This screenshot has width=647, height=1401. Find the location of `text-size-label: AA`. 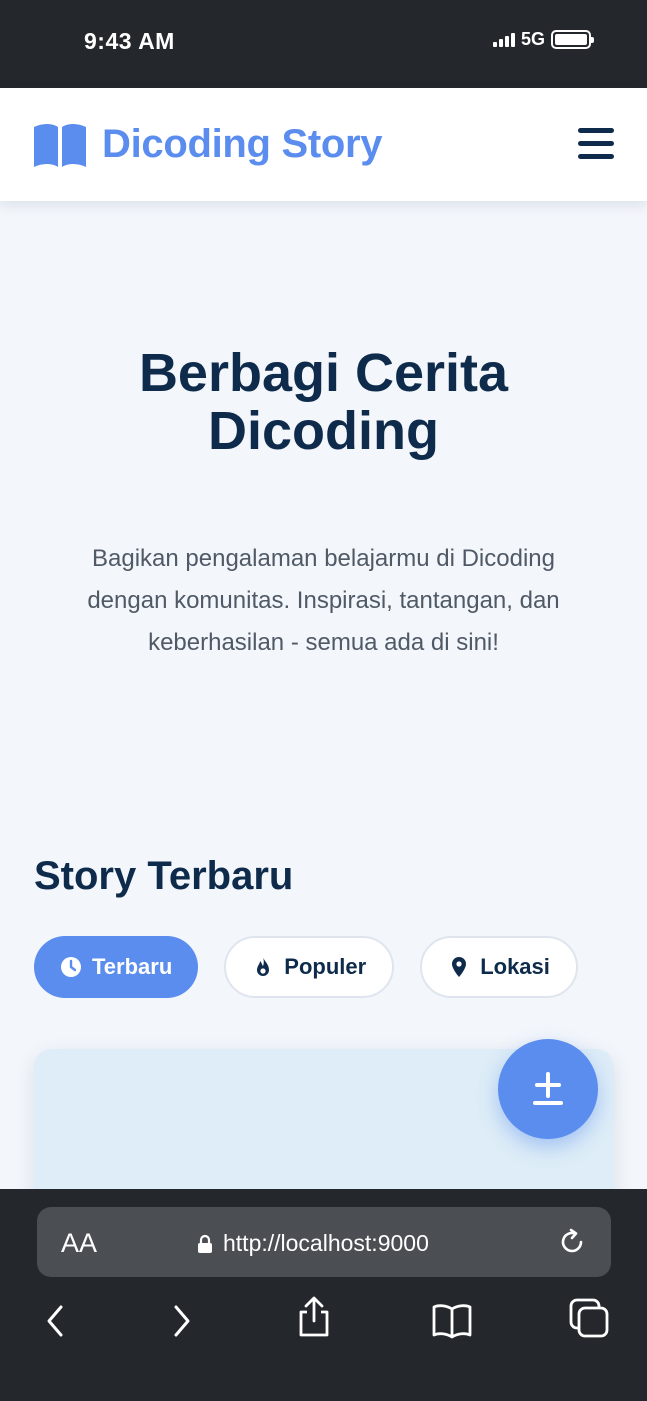

text-size-label: AA is located at coordinates (79, 1243).